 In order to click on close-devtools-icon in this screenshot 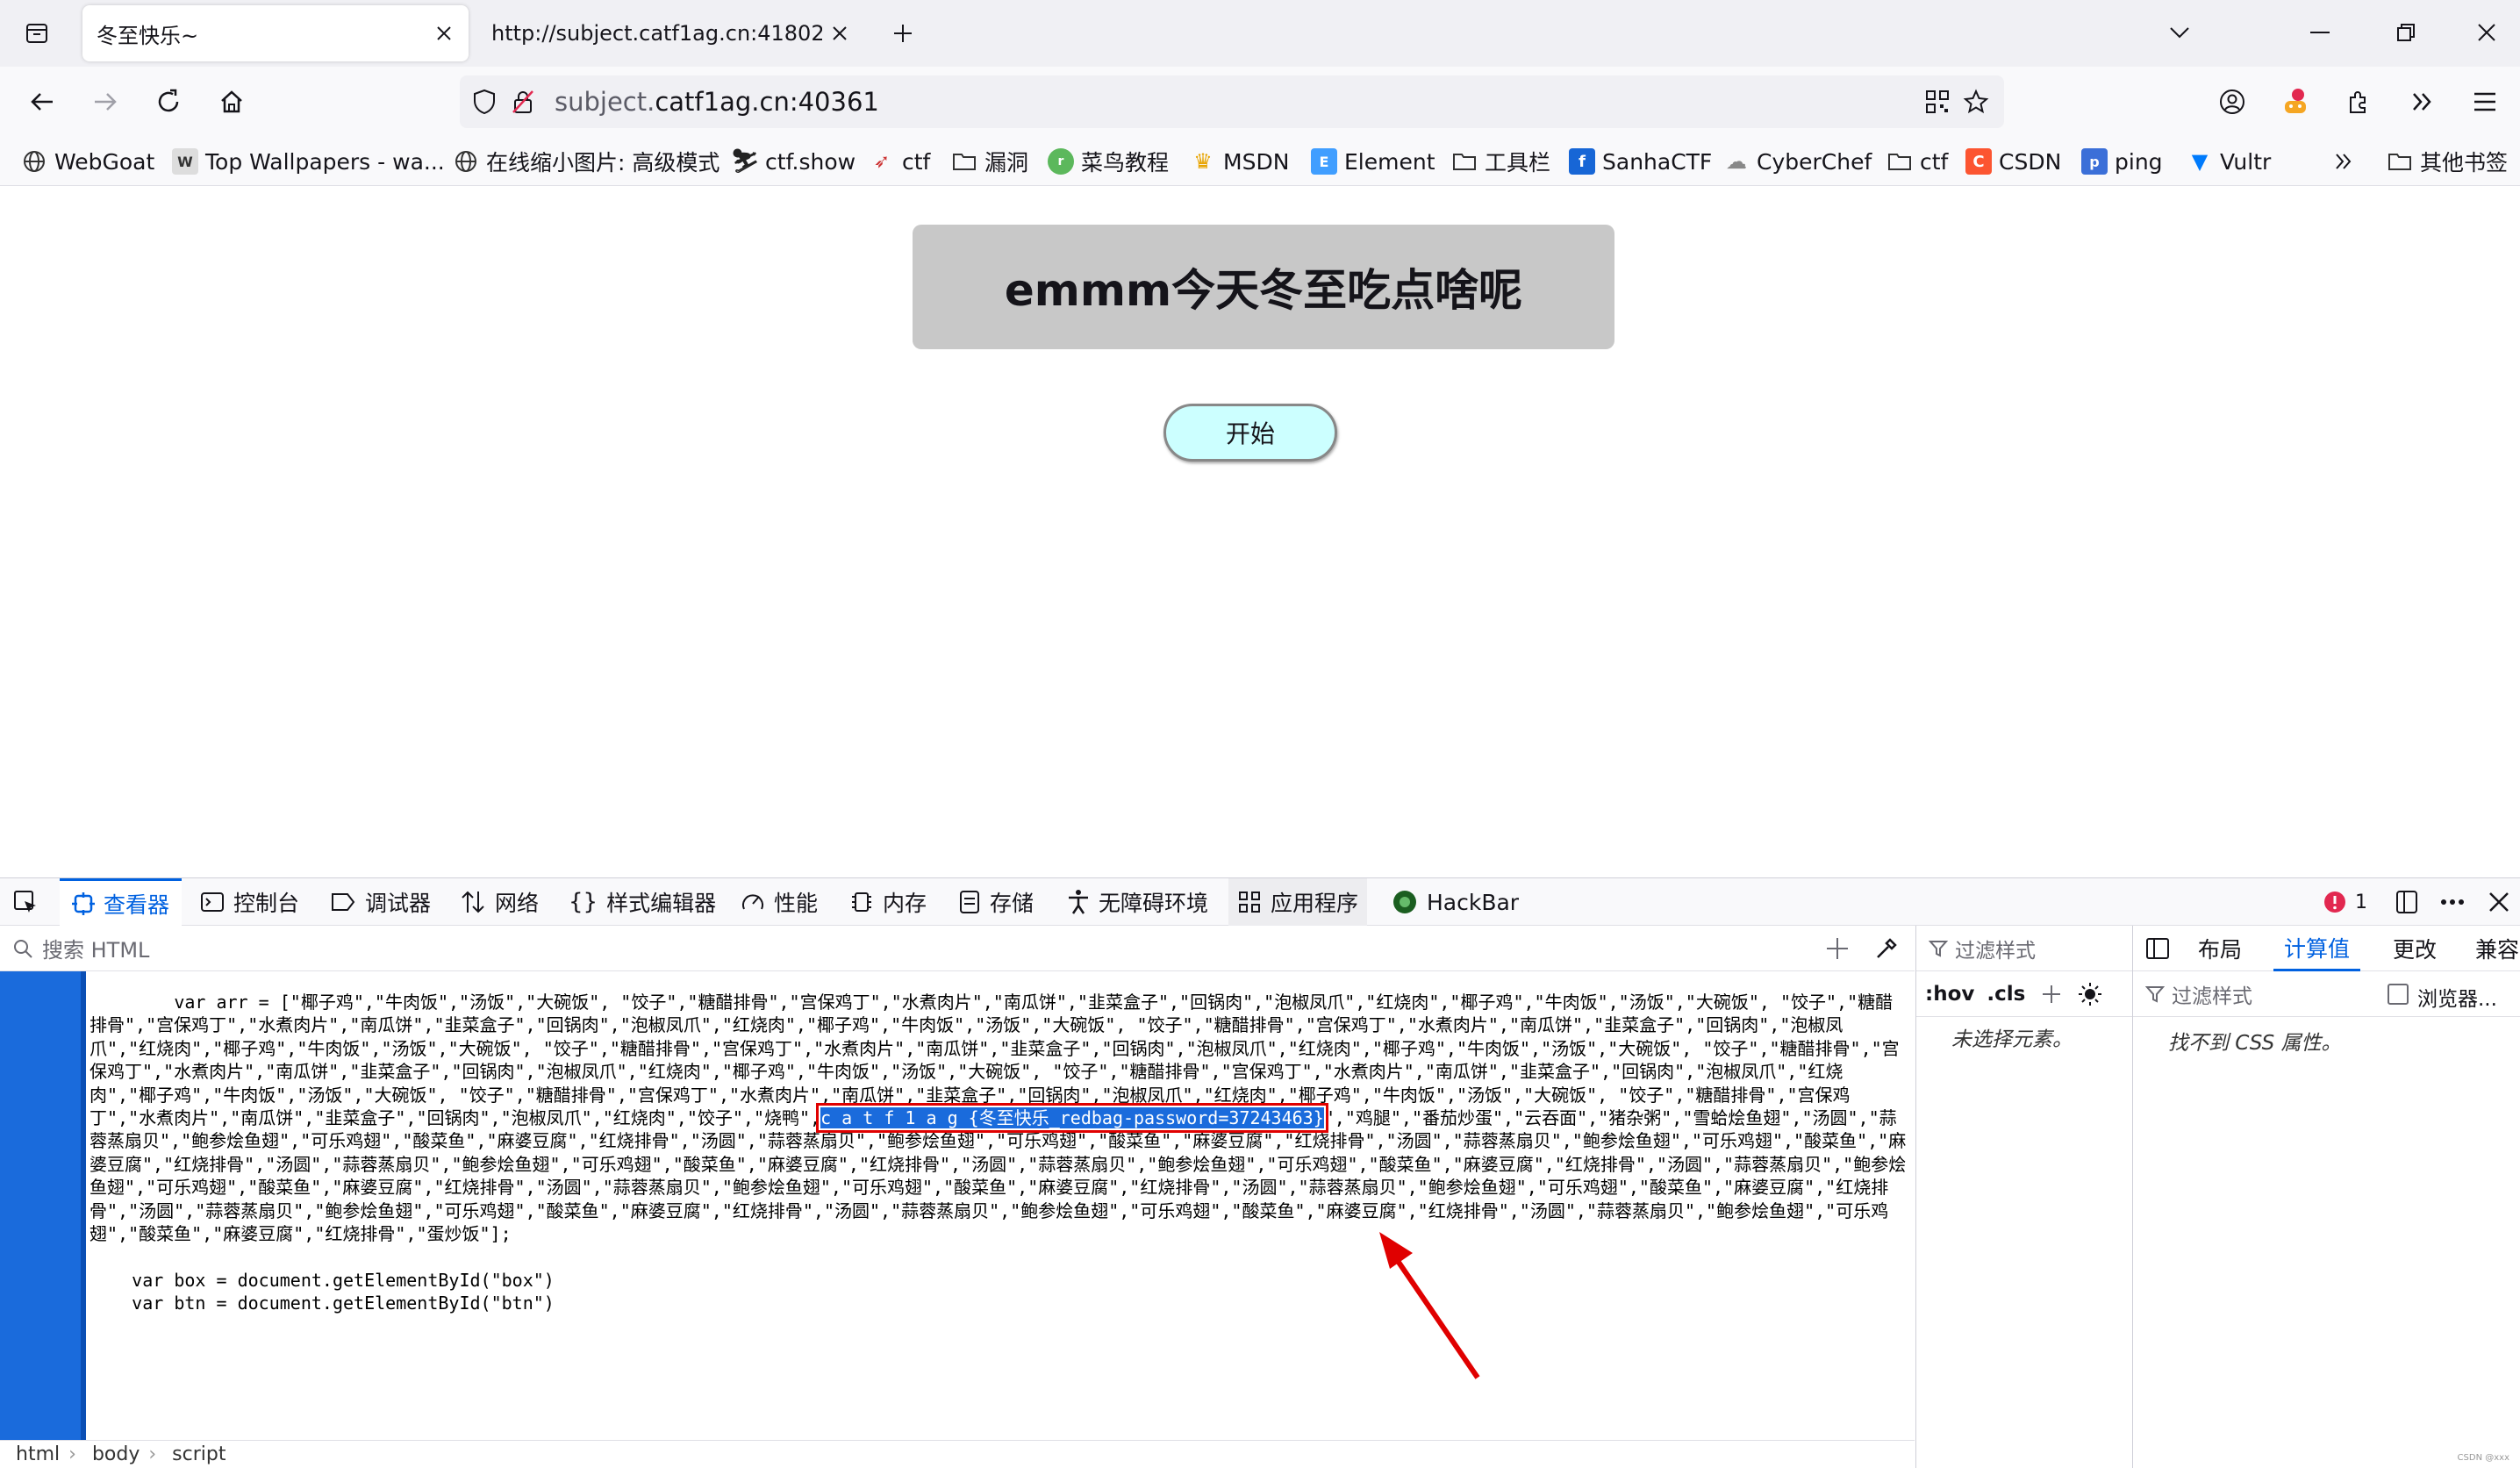, I will do `click(2498, 902)`.